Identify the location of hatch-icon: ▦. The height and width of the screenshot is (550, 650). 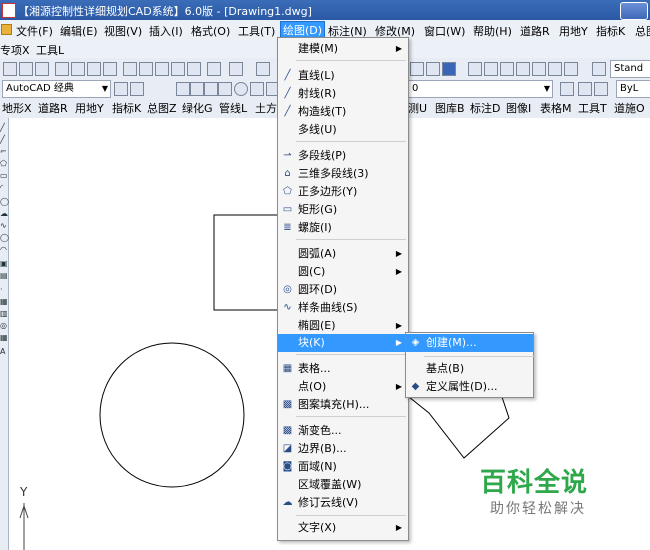
(4, 302).